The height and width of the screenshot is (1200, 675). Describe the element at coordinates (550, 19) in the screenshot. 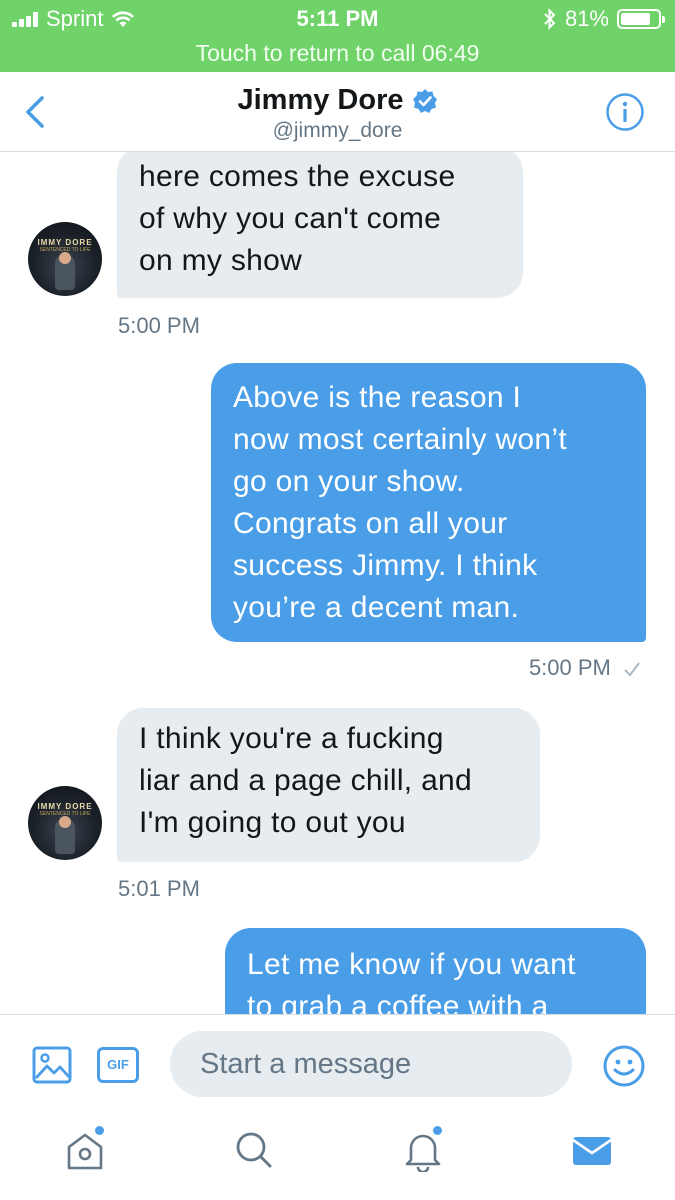

I see `bluetooth-icon` at that location.